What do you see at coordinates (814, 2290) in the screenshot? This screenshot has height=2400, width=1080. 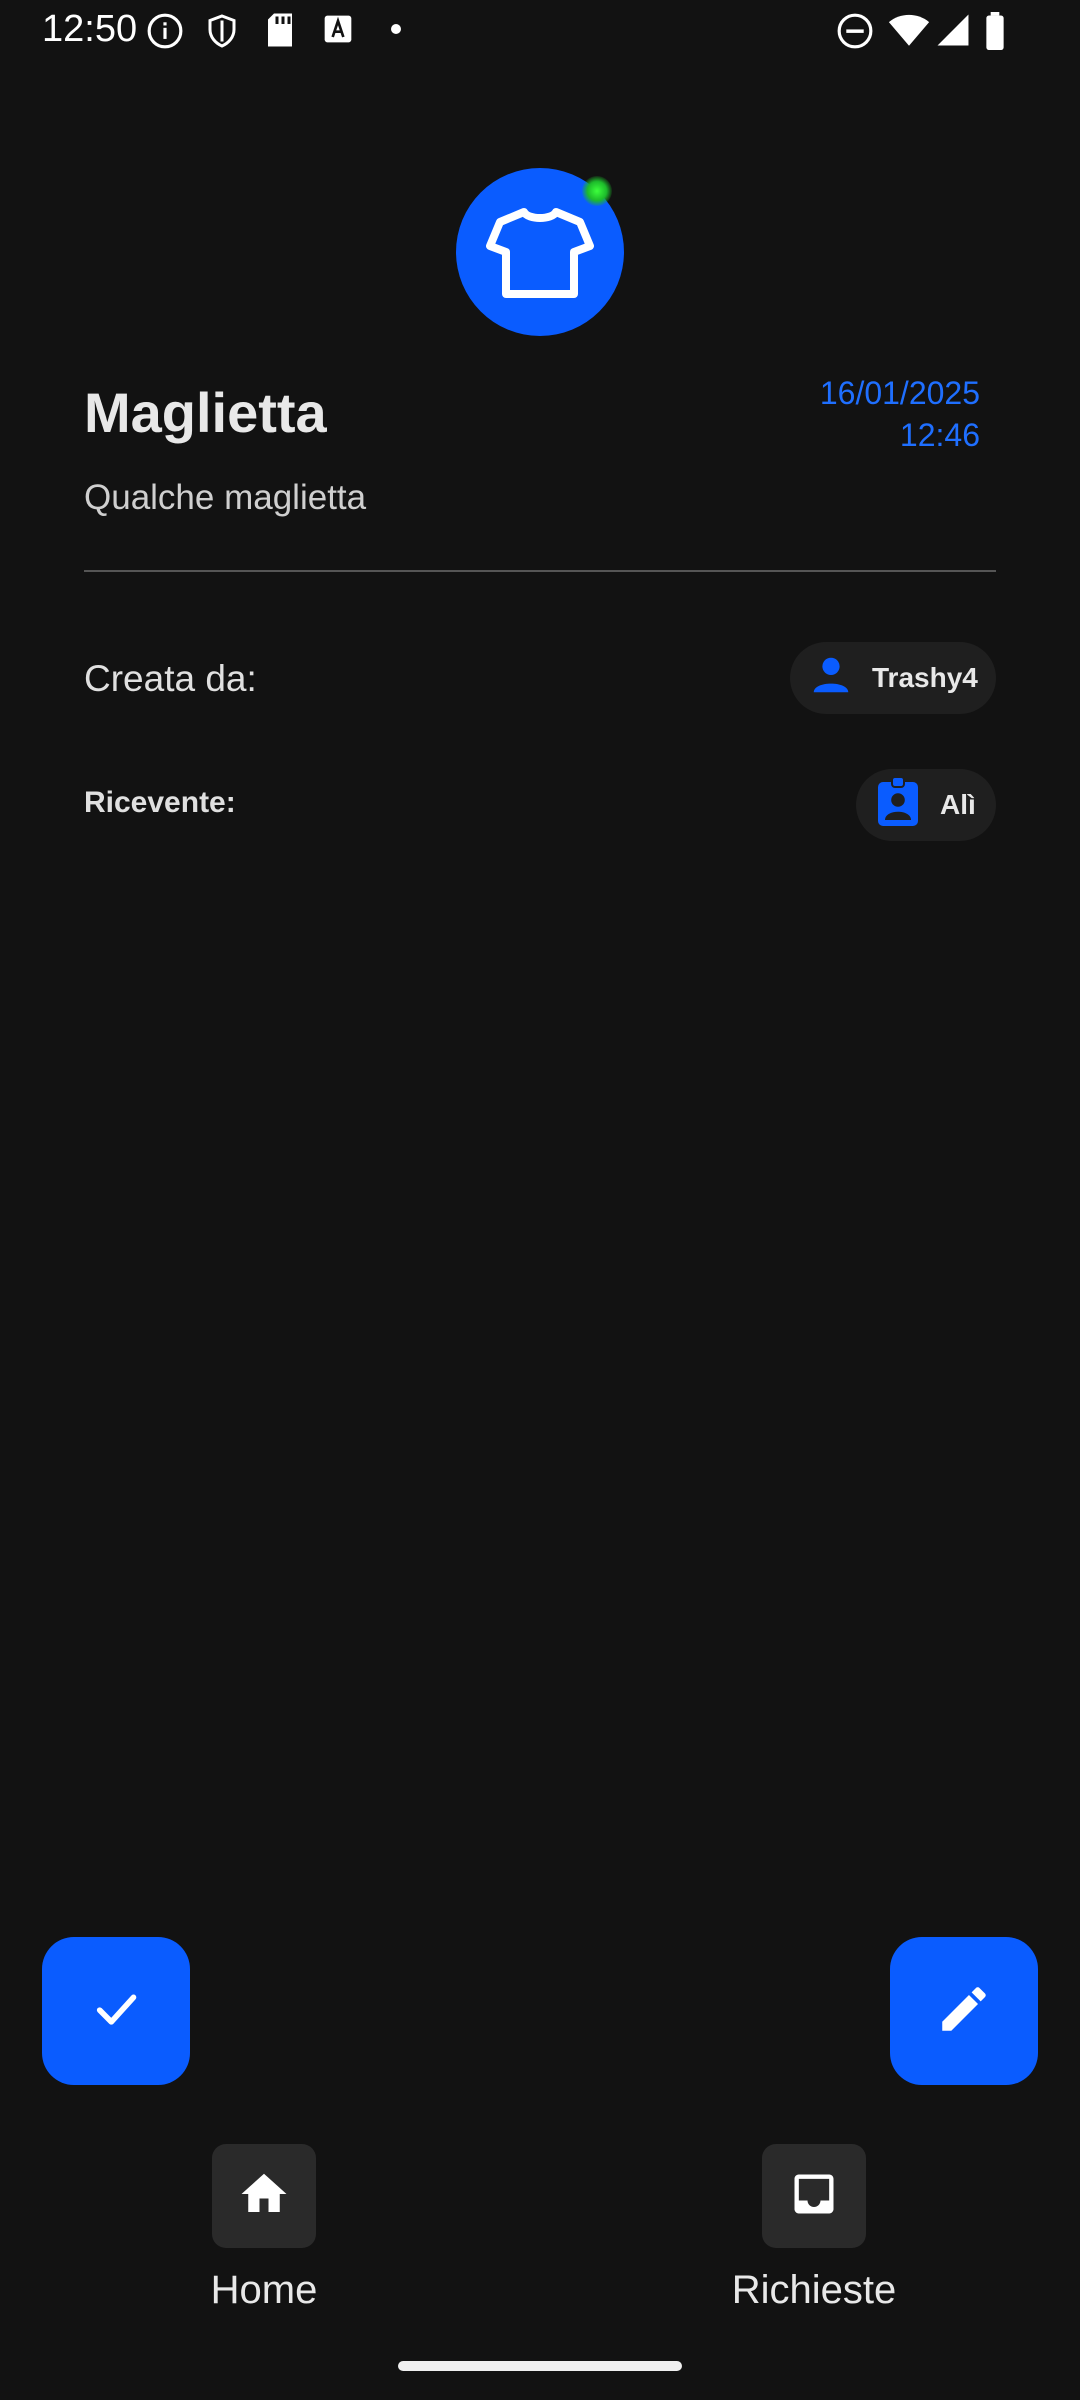 I see `nav-requests-label: Richieste` at bounding box center [814, 2290].